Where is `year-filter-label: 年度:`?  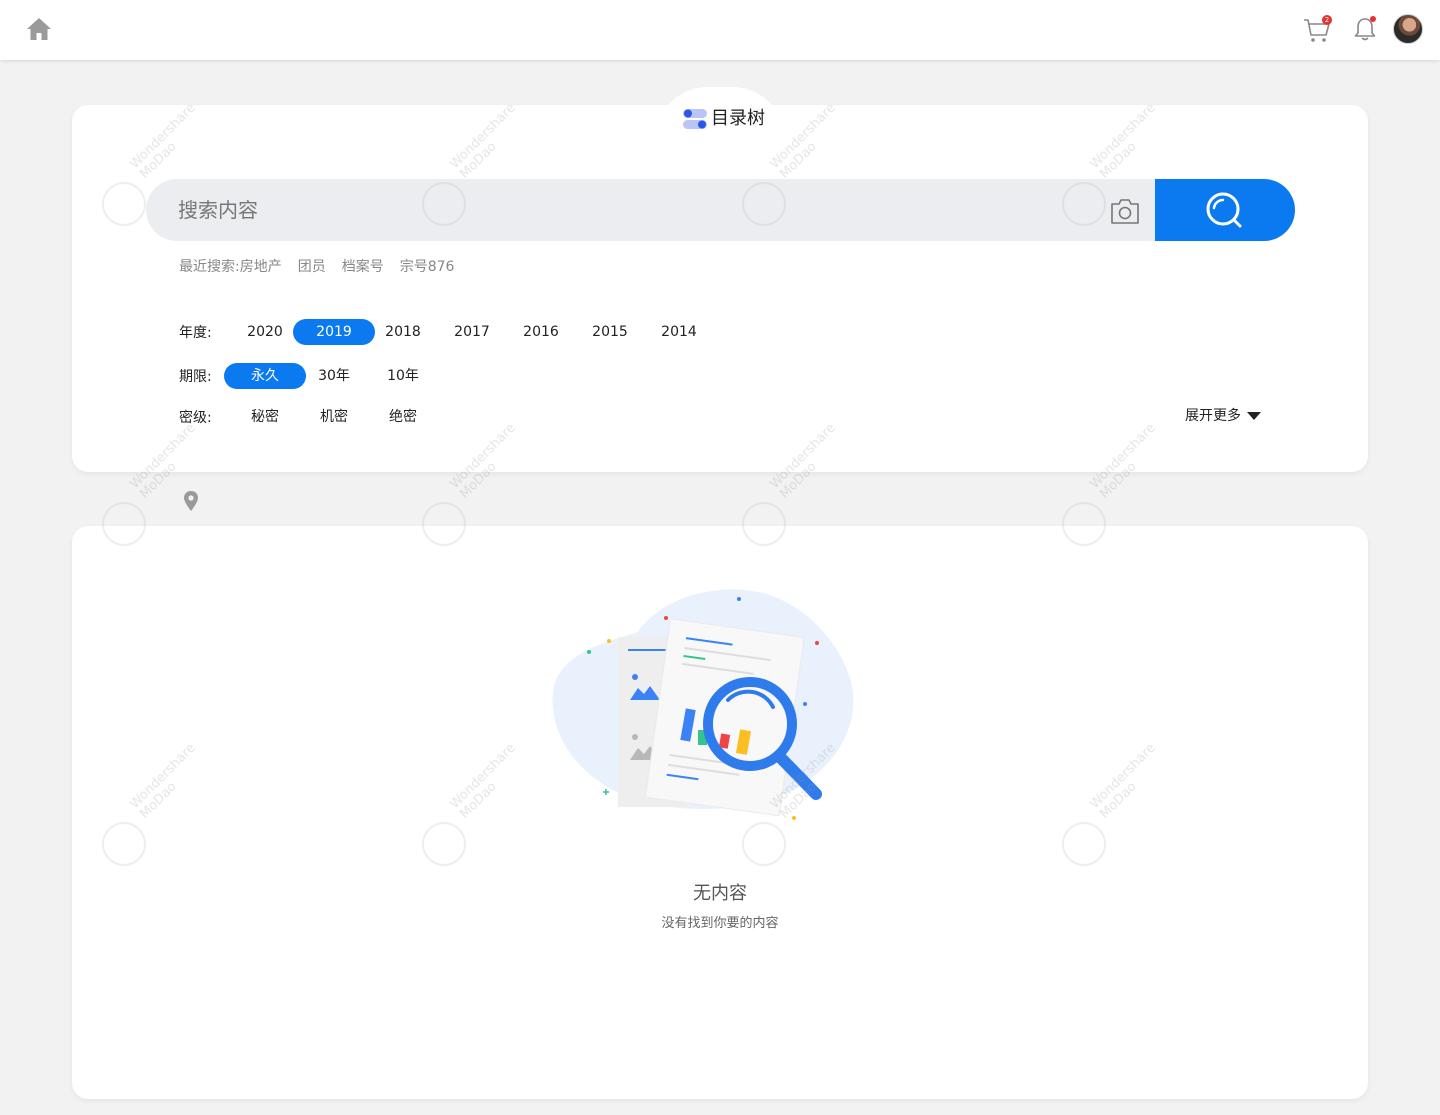 year-filter-label: 年度: is located at coordinates (195, 333).